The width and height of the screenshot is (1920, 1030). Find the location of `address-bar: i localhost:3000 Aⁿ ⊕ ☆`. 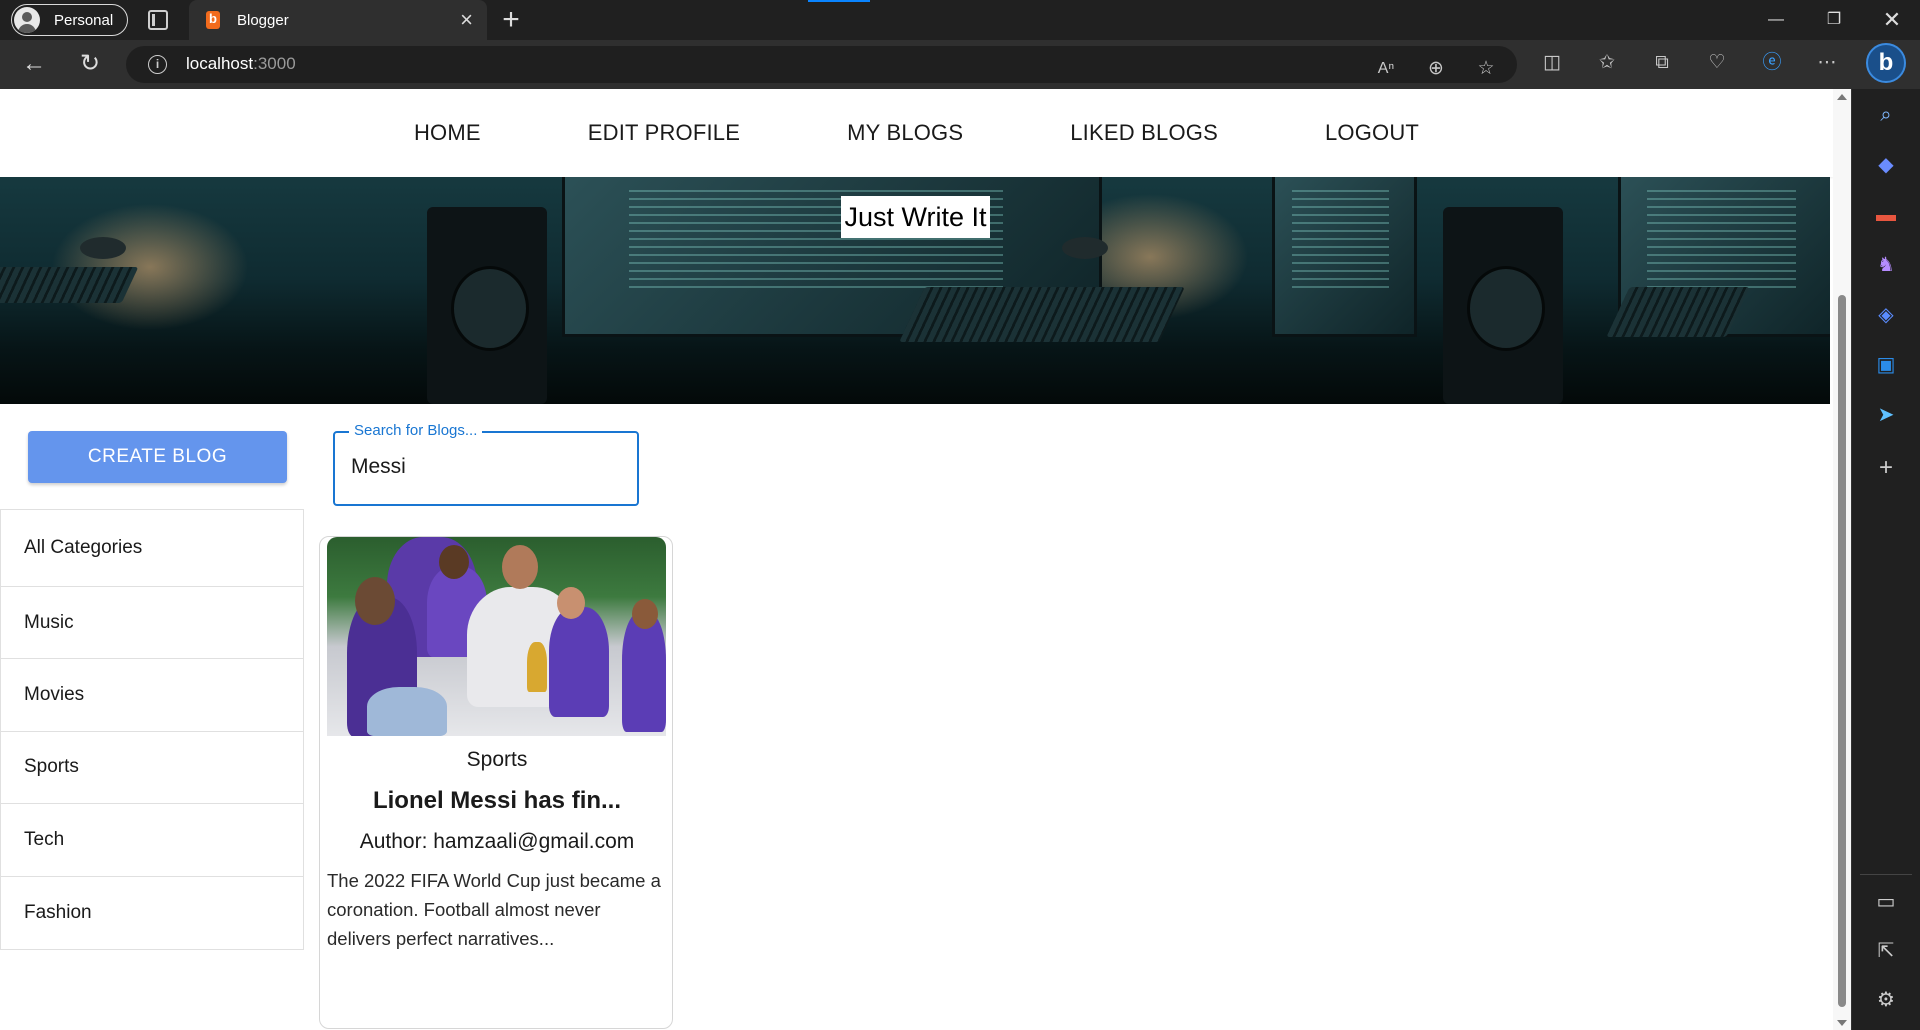

address-bar: i localhost:3000 Aⁿ ⊕ ☆ is located at coordinates (821, 64).